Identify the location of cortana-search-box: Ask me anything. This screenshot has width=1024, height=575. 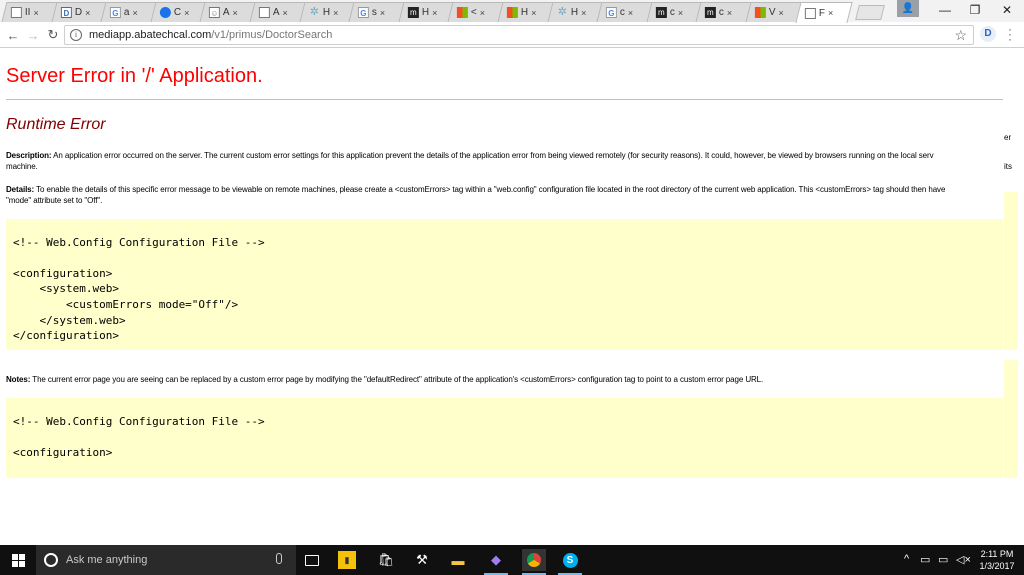
(166, 560).